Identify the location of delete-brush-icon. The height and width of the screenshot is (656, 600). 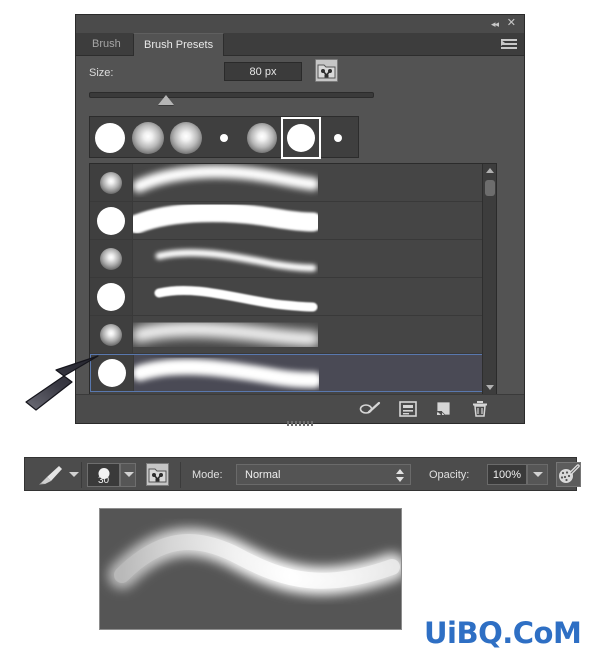
(480, 409).